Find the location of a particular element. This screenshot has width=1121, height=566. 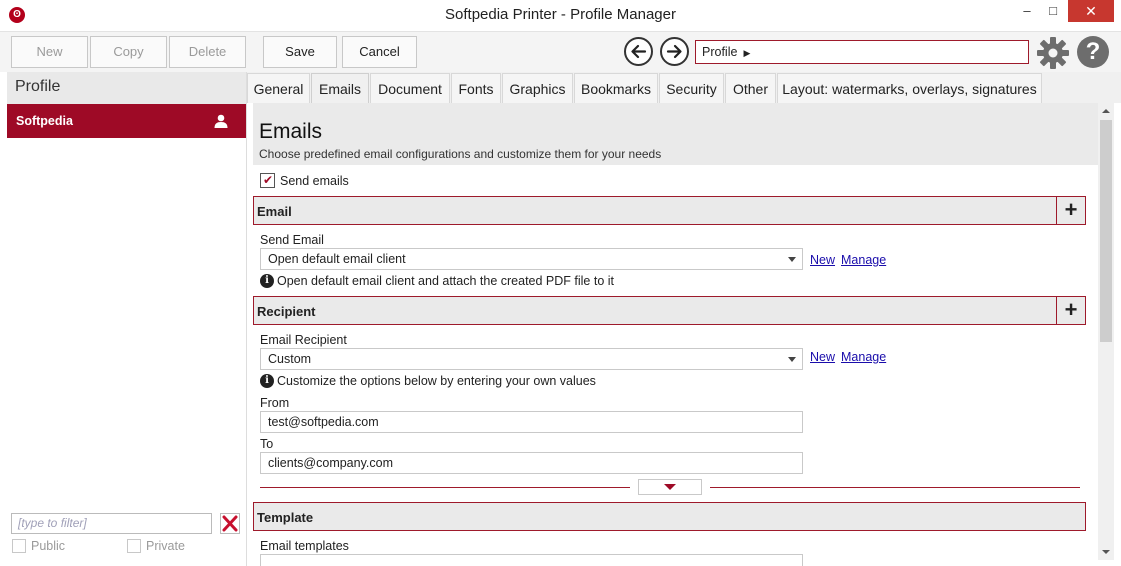

minimize-button: – is located at coordinates (1027, 11).